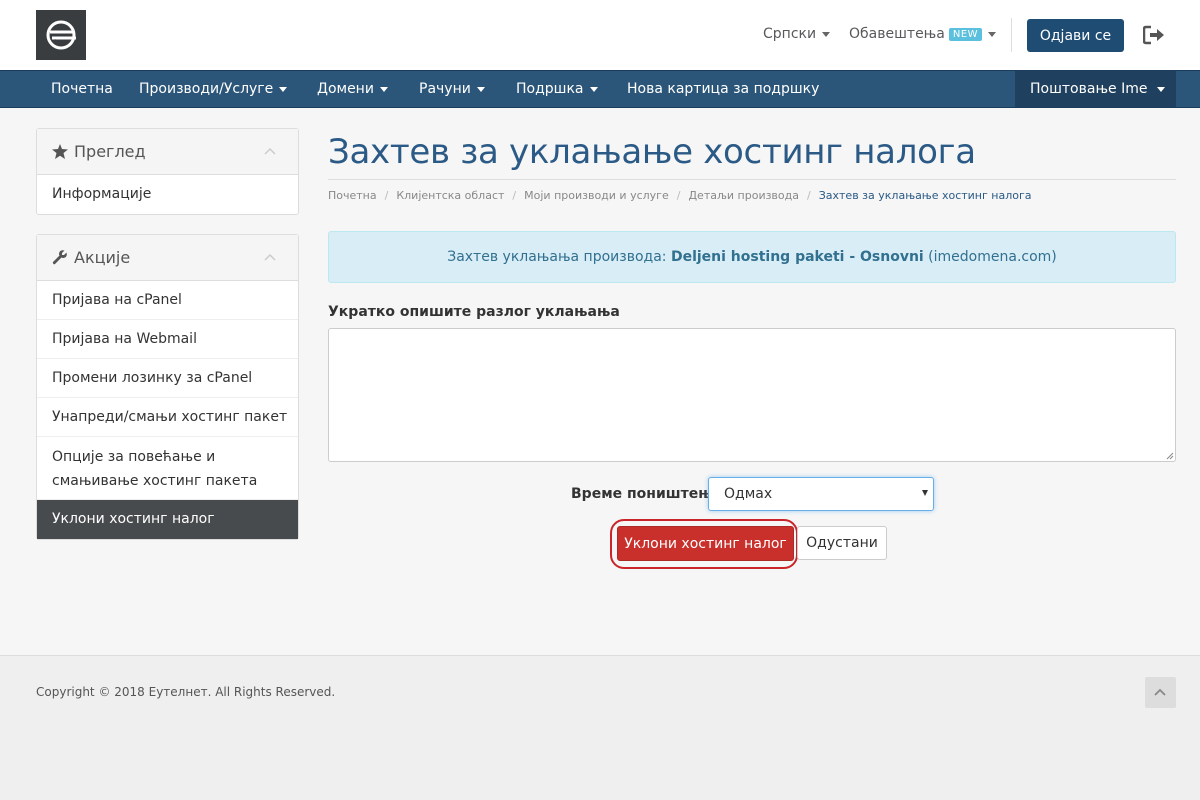 The image size is (1200, 800). Describe the element at coordinates (646, 494) in the screenshot. I see `cancellation-time-label: Време поништења` at that location.